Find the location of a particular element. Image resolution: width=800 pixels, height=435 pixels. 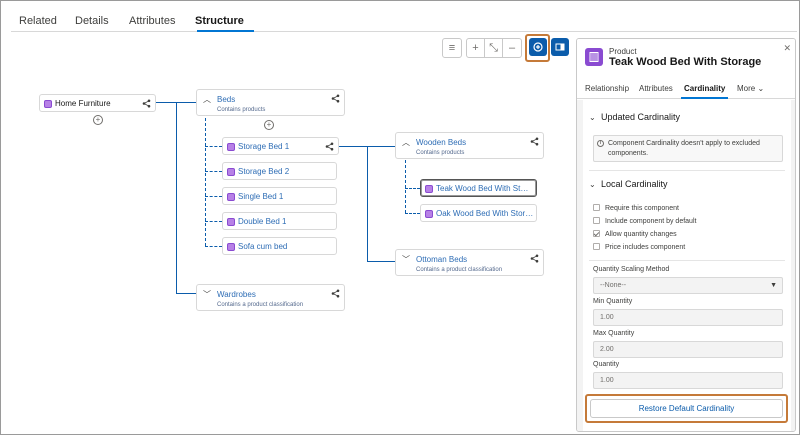

max-quantity-field: 2.00 is located at coordinates (688, 349).